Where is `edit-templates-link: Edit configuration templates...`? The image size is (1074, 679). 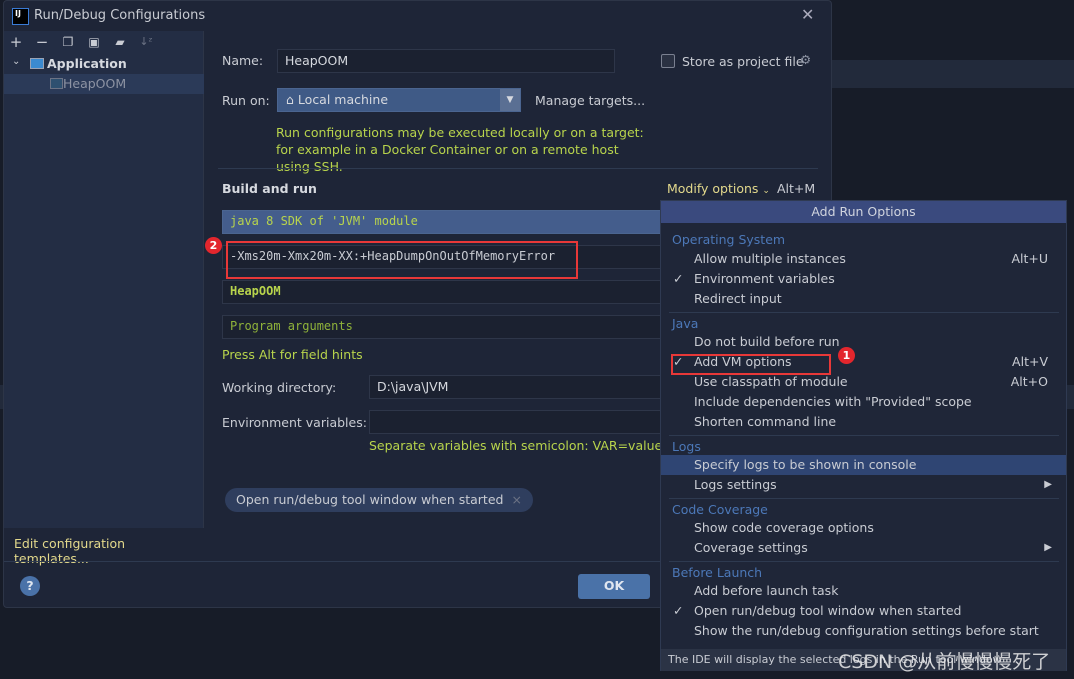
edit-templates-link: Edit configuration templates... is located at coordinates (104, 547).